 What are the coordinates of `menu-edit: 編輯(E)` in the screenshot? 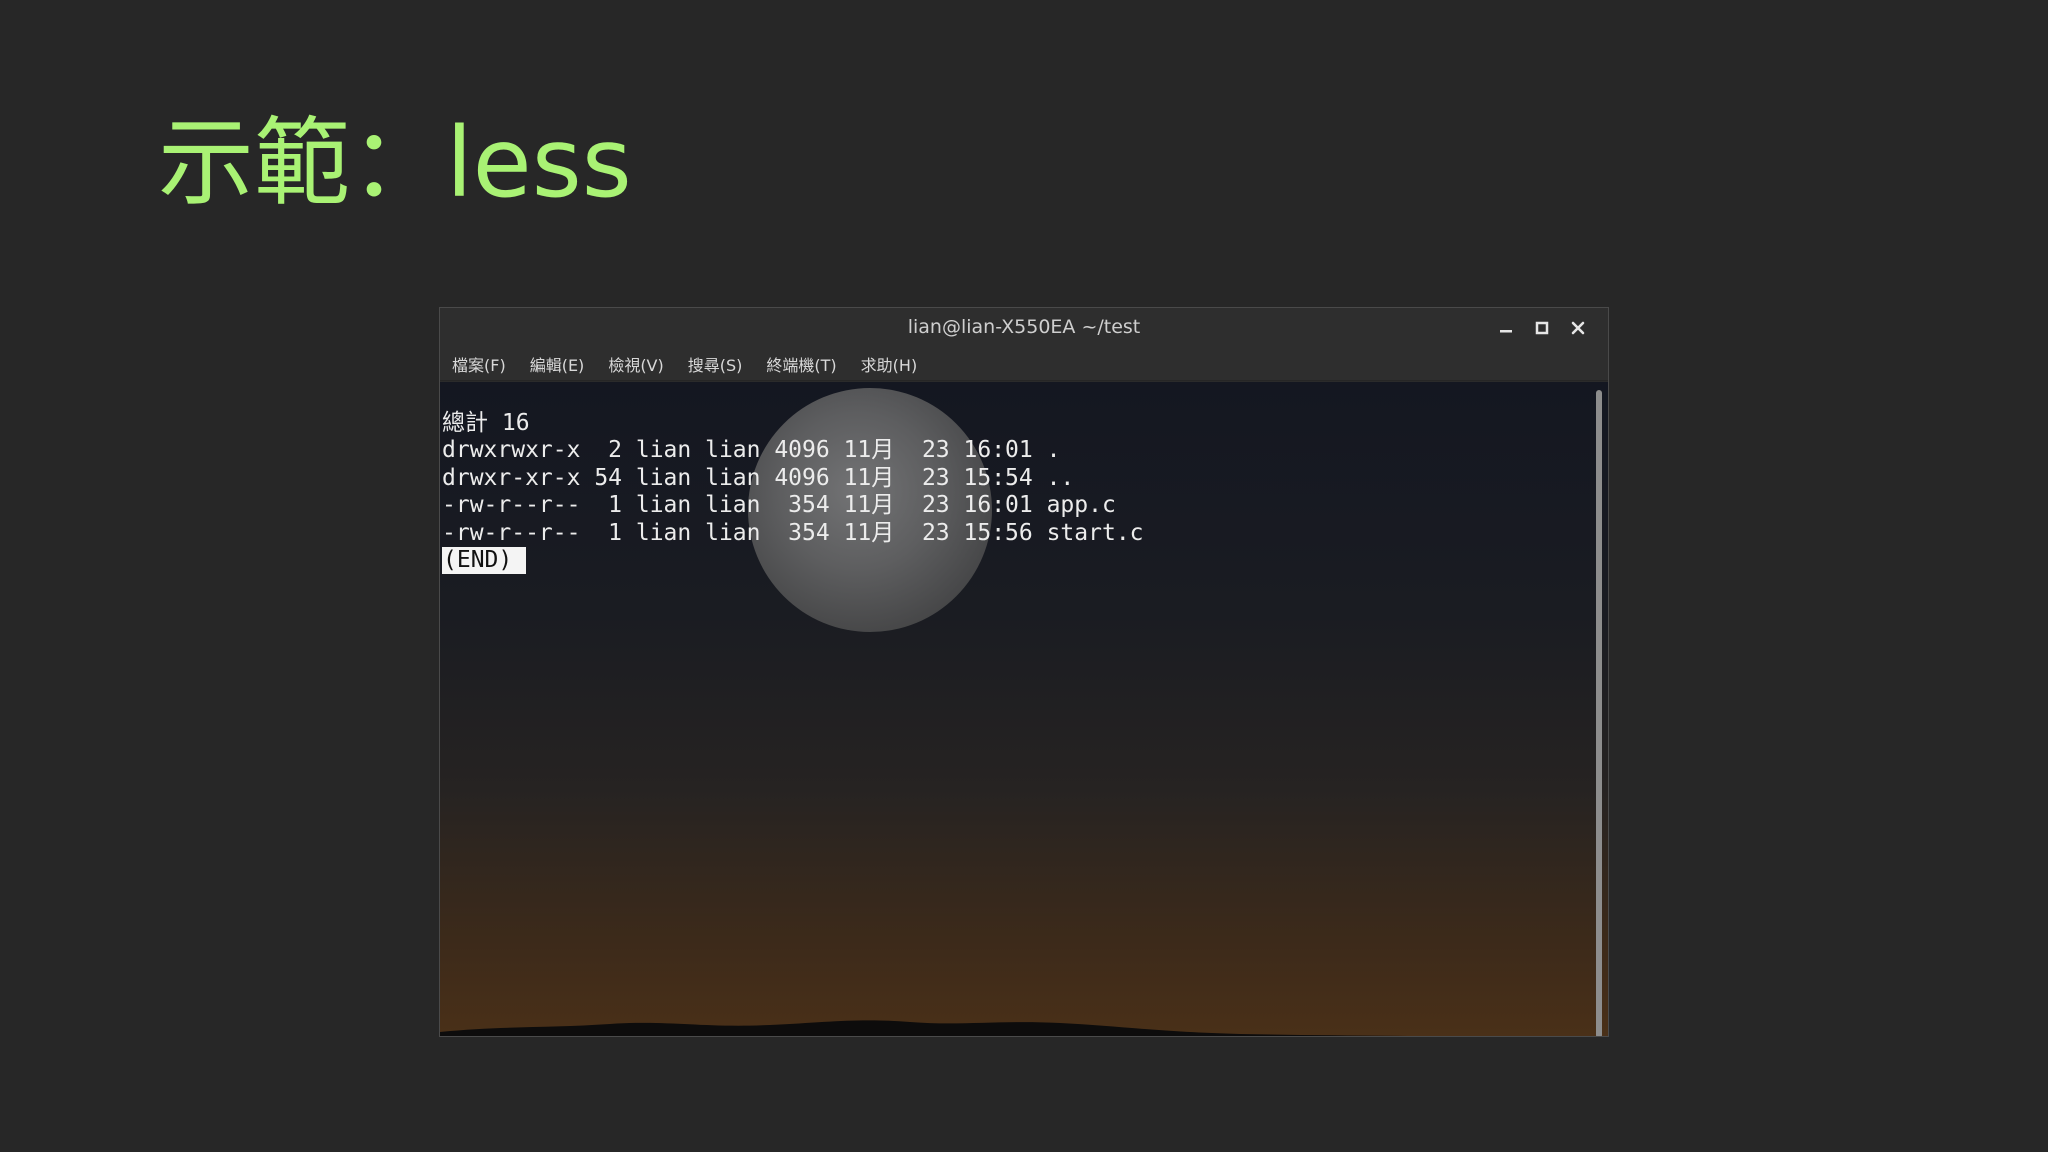 It's located at (557, 364).